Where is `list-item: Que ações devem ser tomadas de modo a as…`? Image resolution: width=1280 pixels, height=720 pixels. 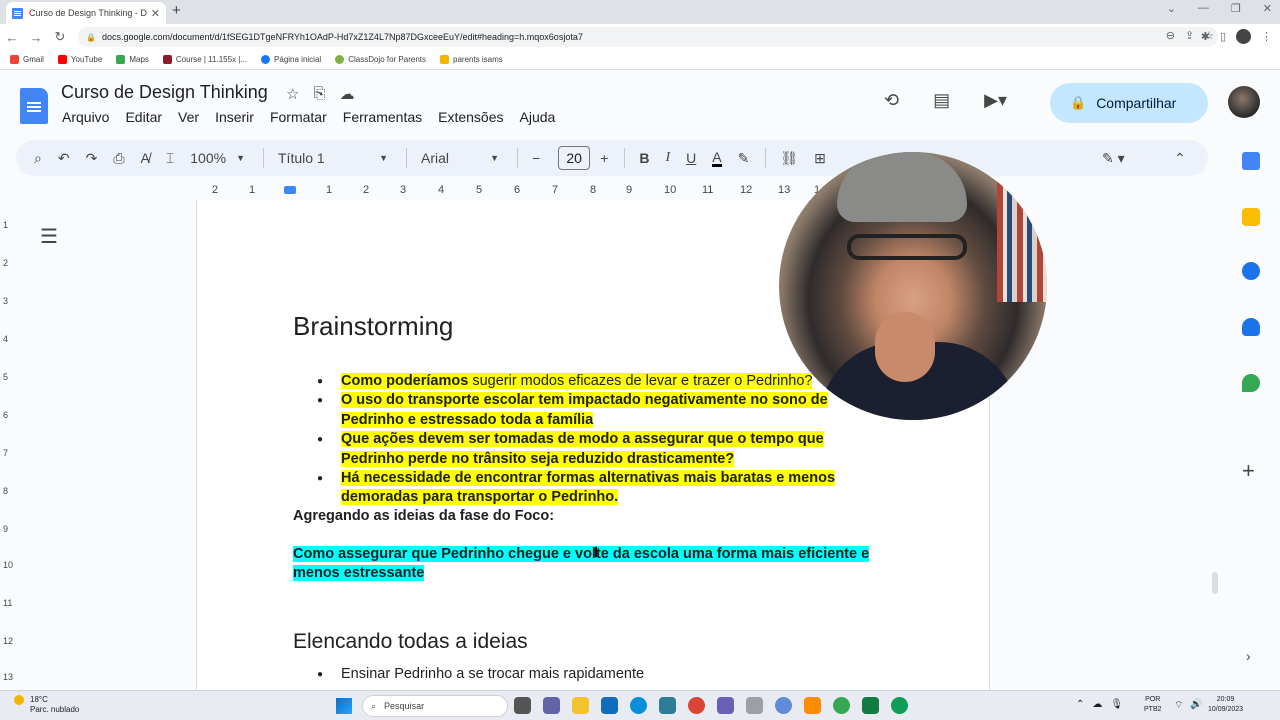 list-item: Que ações devem ser tomadas de modo a as… is located at coordinates (573, 449).